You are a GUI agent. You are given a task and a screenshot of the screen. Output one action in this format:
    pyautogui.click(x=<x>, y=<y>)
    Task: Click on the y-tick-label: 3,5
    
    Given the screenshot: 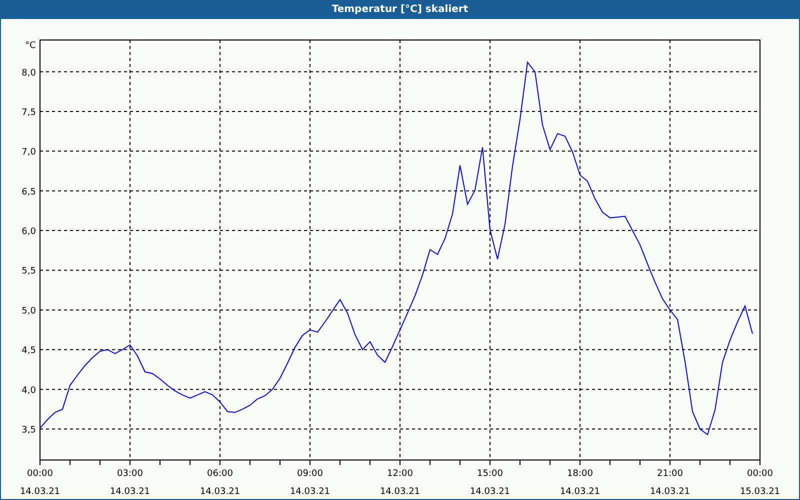 What is the action you would take?
    pyautogui.click(x=29, y=431)
    